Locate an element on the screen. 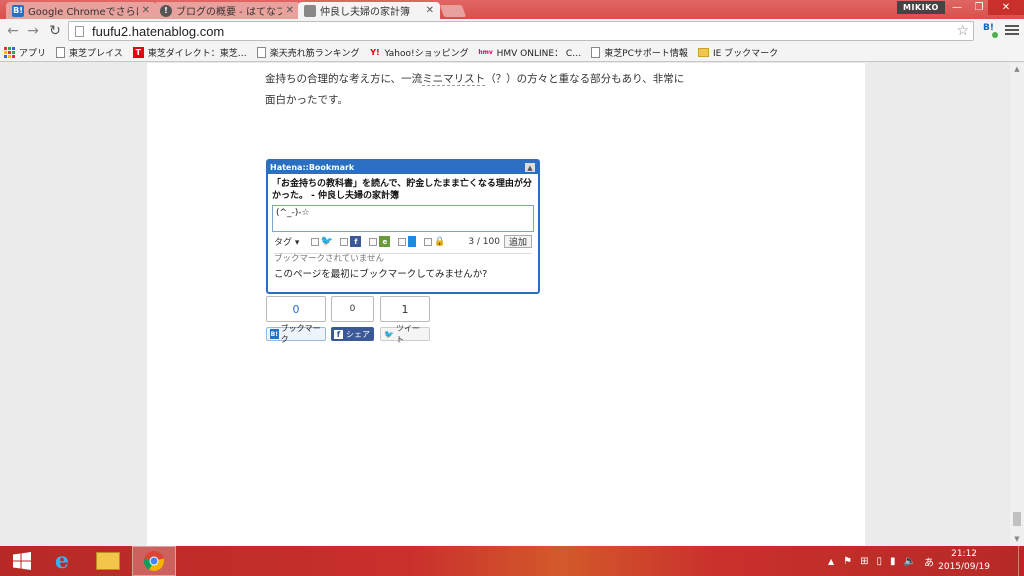  browser-toolbar: ← → ↻ fuufu2.hatenablog.com ☆ B! is located at coordinates (512, 31).